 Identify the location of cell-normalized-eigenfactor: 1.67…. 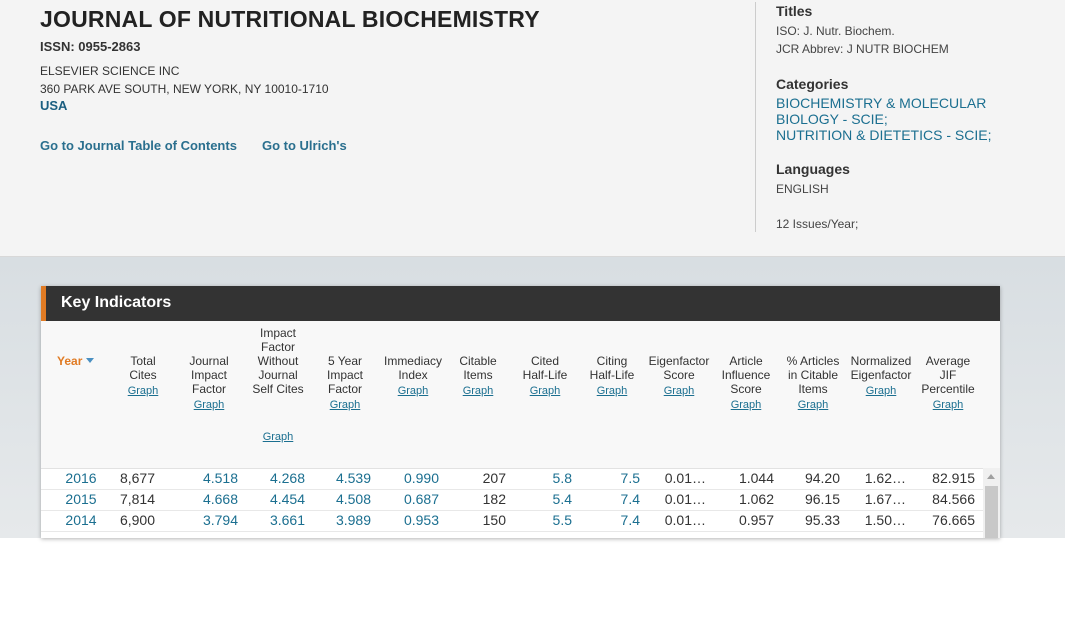
(885, 499).